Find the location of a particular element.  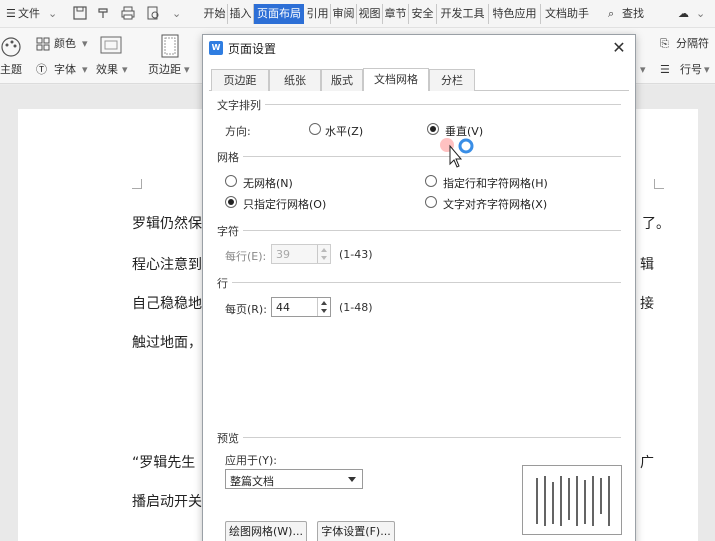

line-number-label: 行号 is located at coordinates (691, 70).